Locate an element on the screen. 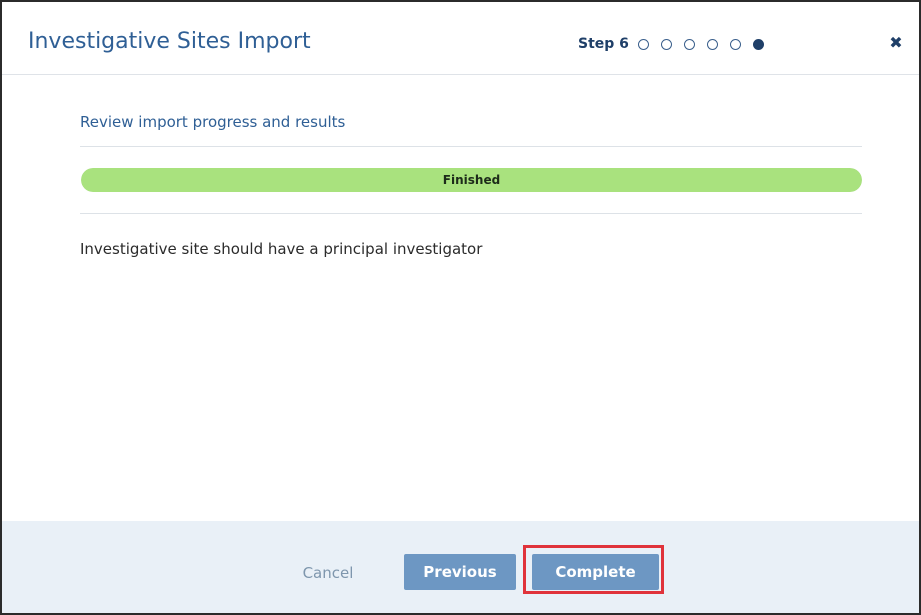 This screenshot has height=615, width=921. progress-bar: Finished is located at coordinates (471, 180).